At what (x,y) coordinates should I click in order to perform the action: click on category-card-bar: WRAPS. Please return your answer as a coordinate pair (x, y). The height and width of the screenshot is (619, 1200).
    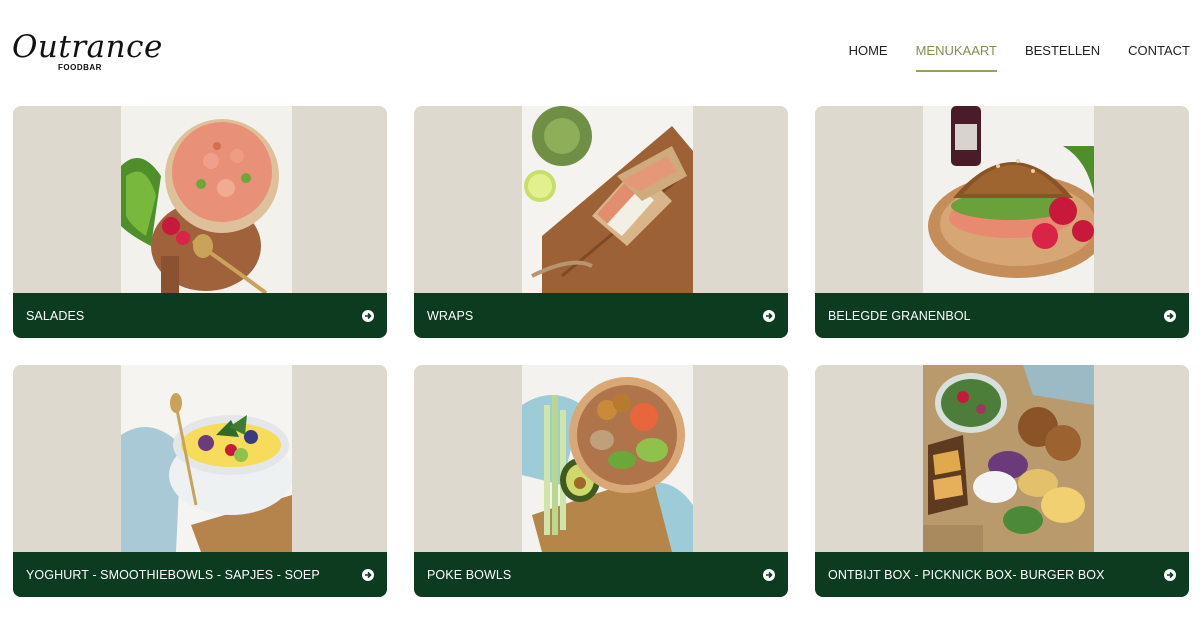
    Looking at the image, I should click on (601, 315).